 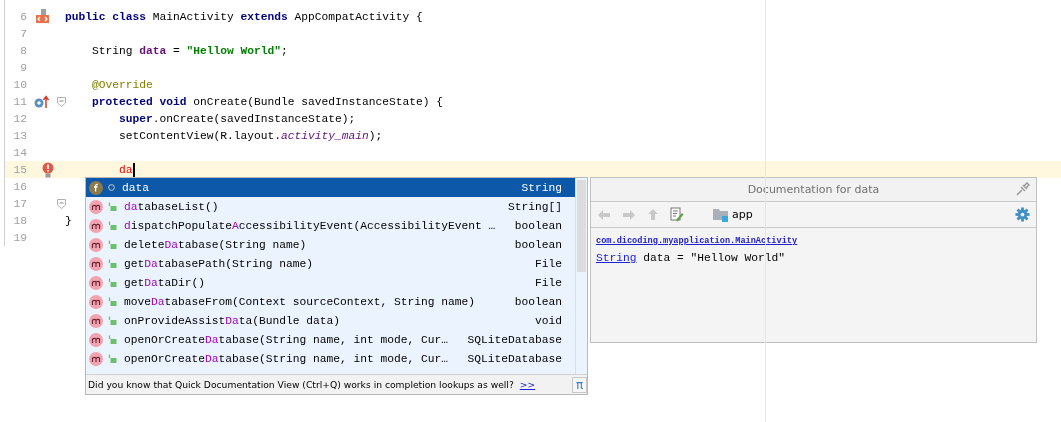 I want to click on line-number: 19, so click(x=19, y=237).